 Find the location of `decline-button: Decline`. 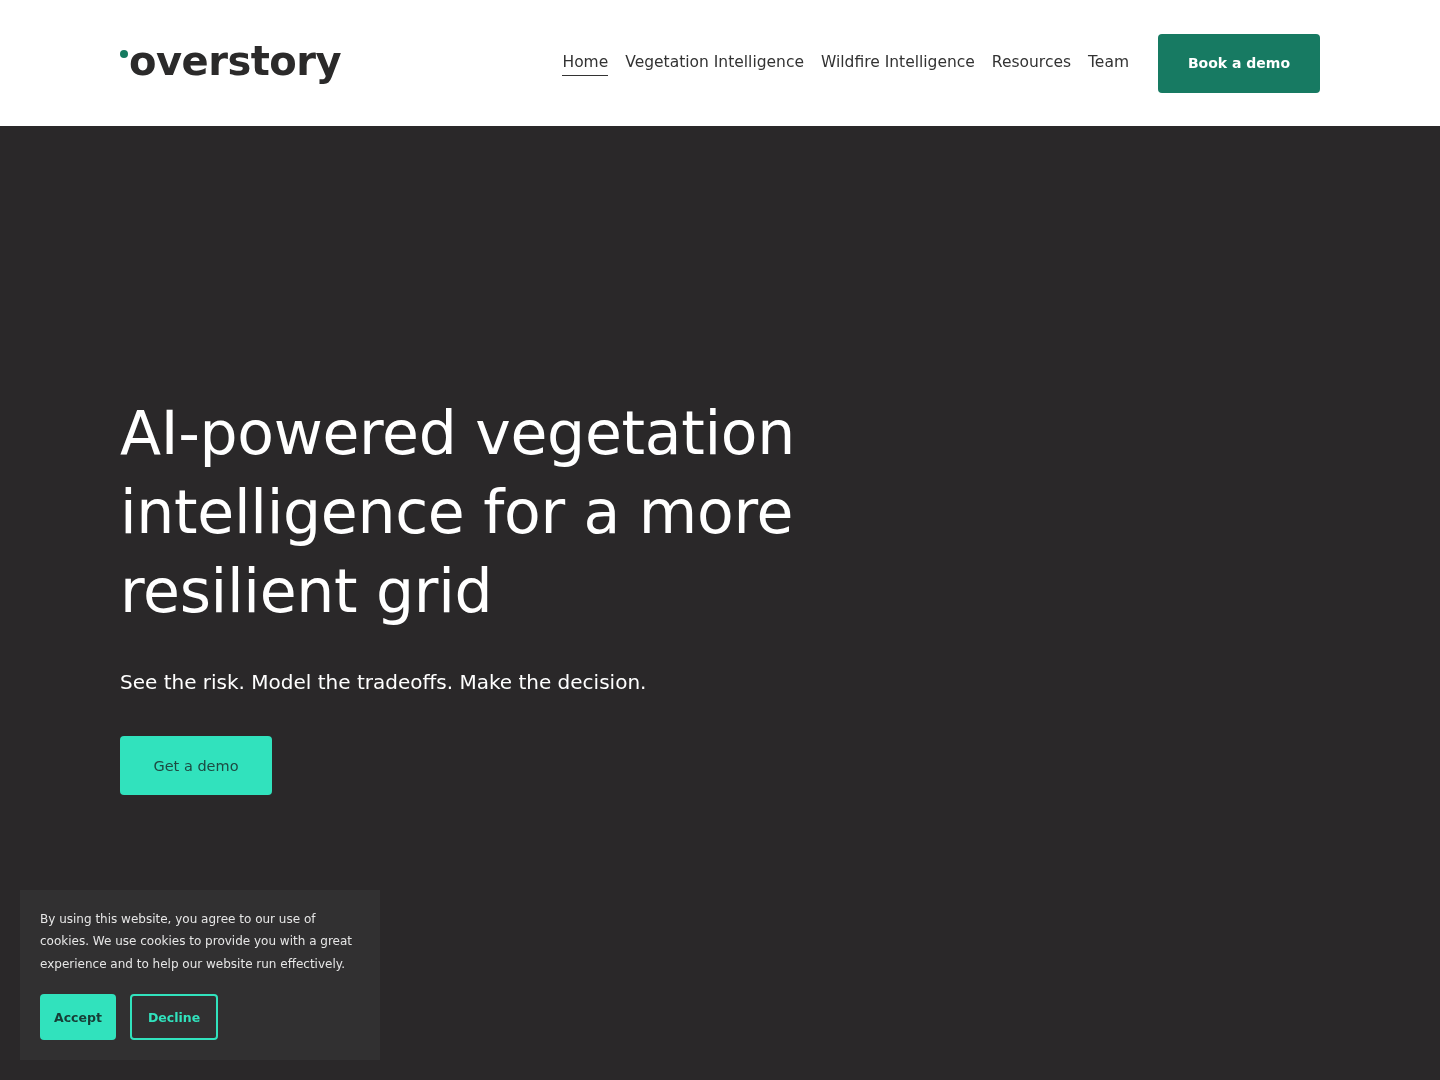

decline-button: Decline is located at coordinates (174, 1017).